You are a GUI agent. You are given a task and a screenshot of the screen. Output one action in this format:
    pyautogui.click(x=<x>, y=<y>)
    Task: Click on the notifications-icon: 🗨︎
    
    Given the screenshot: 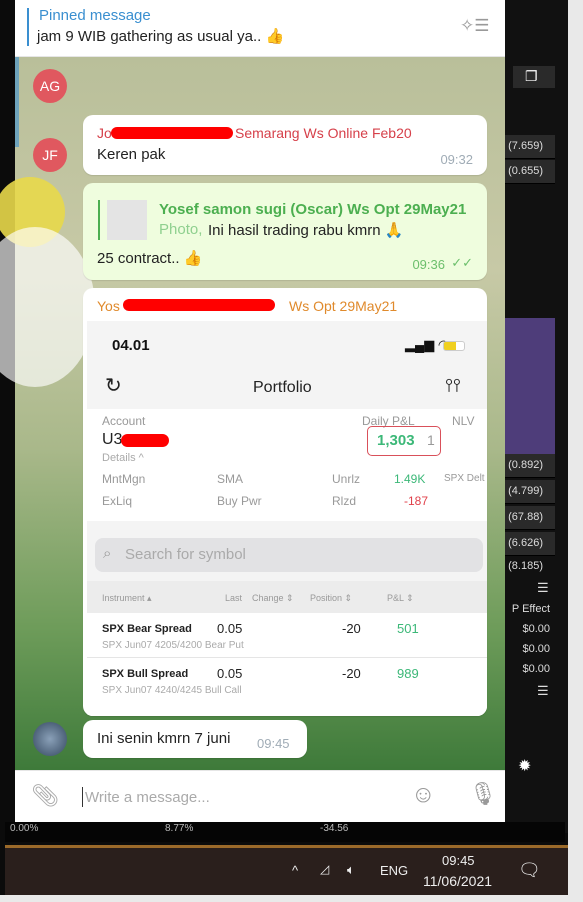 What is the action you would take?
    pyautogui.click(x=529, y=870)
    